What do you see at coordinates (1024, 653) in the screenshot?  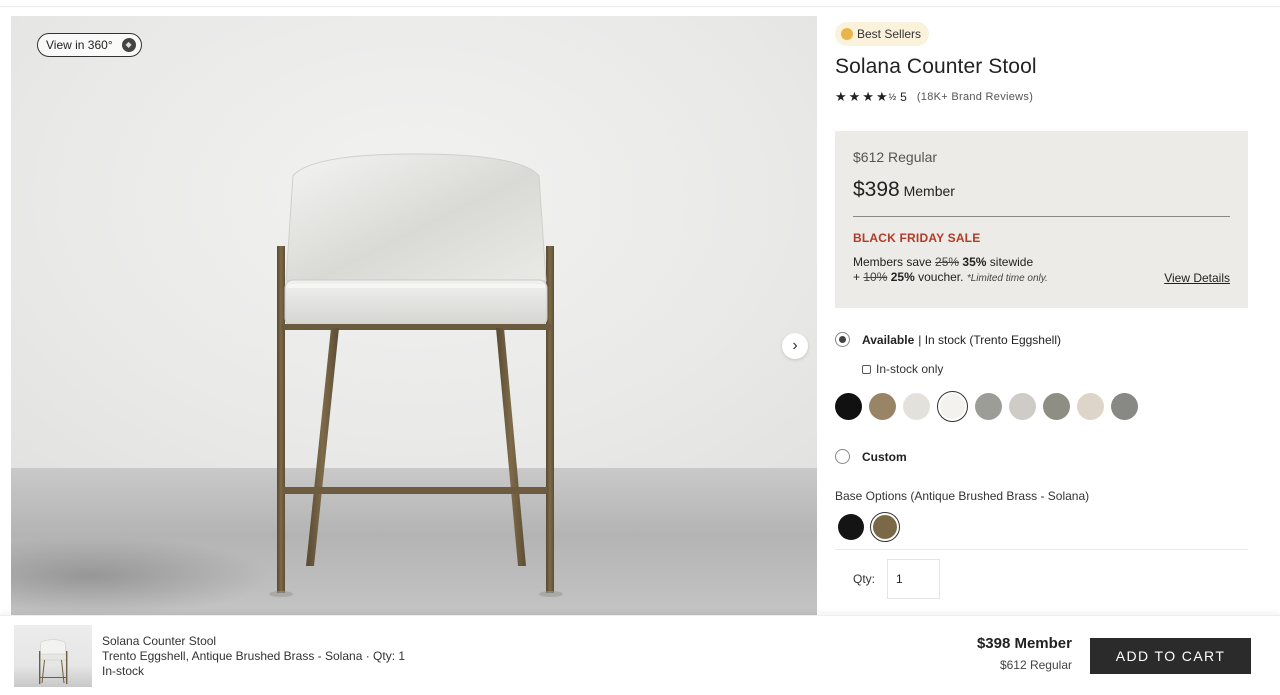 I see `sticky-price: $398 Member $612 Regular` at bounding box center [1024, 653].